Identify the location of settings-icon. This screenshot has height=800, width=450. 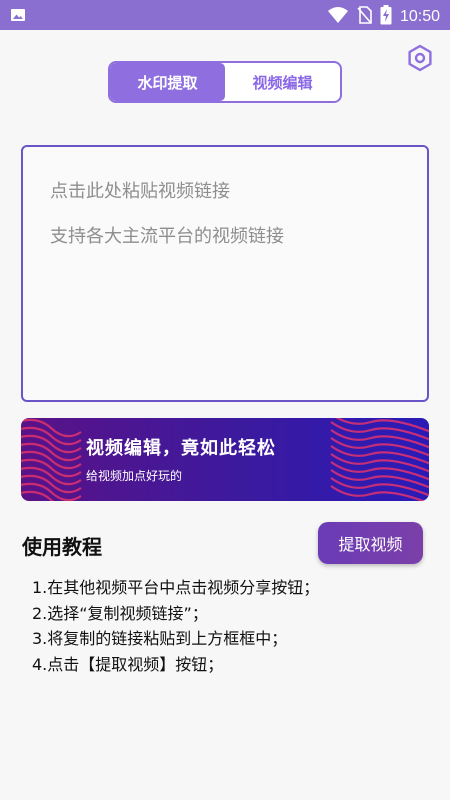
(420, 58).